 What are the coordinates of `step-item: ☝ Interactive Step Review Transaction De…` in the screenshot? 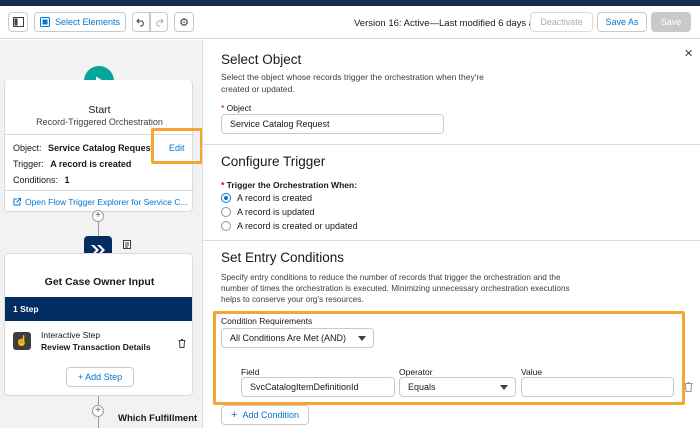 It's located at (100, 343).